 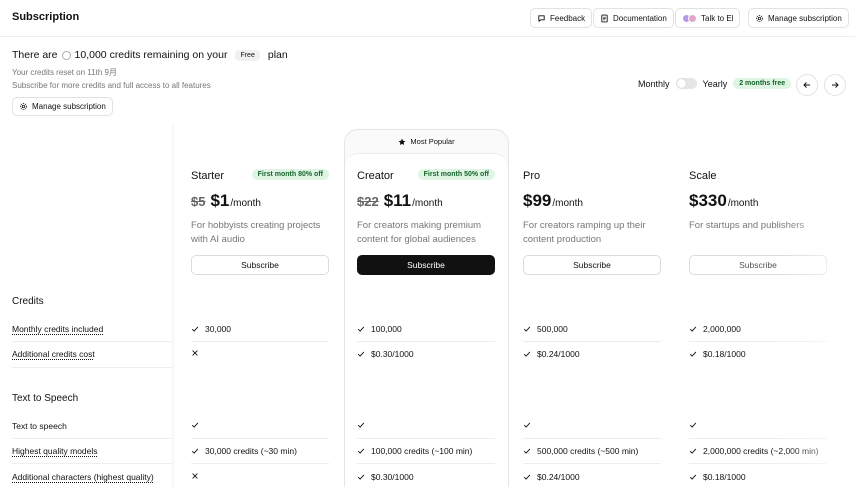 What do you see at coordinates (53, 354) in the screenshot?
I see `row-label-additional-credits: Additional credits cost` at bounding box center [53, 354].